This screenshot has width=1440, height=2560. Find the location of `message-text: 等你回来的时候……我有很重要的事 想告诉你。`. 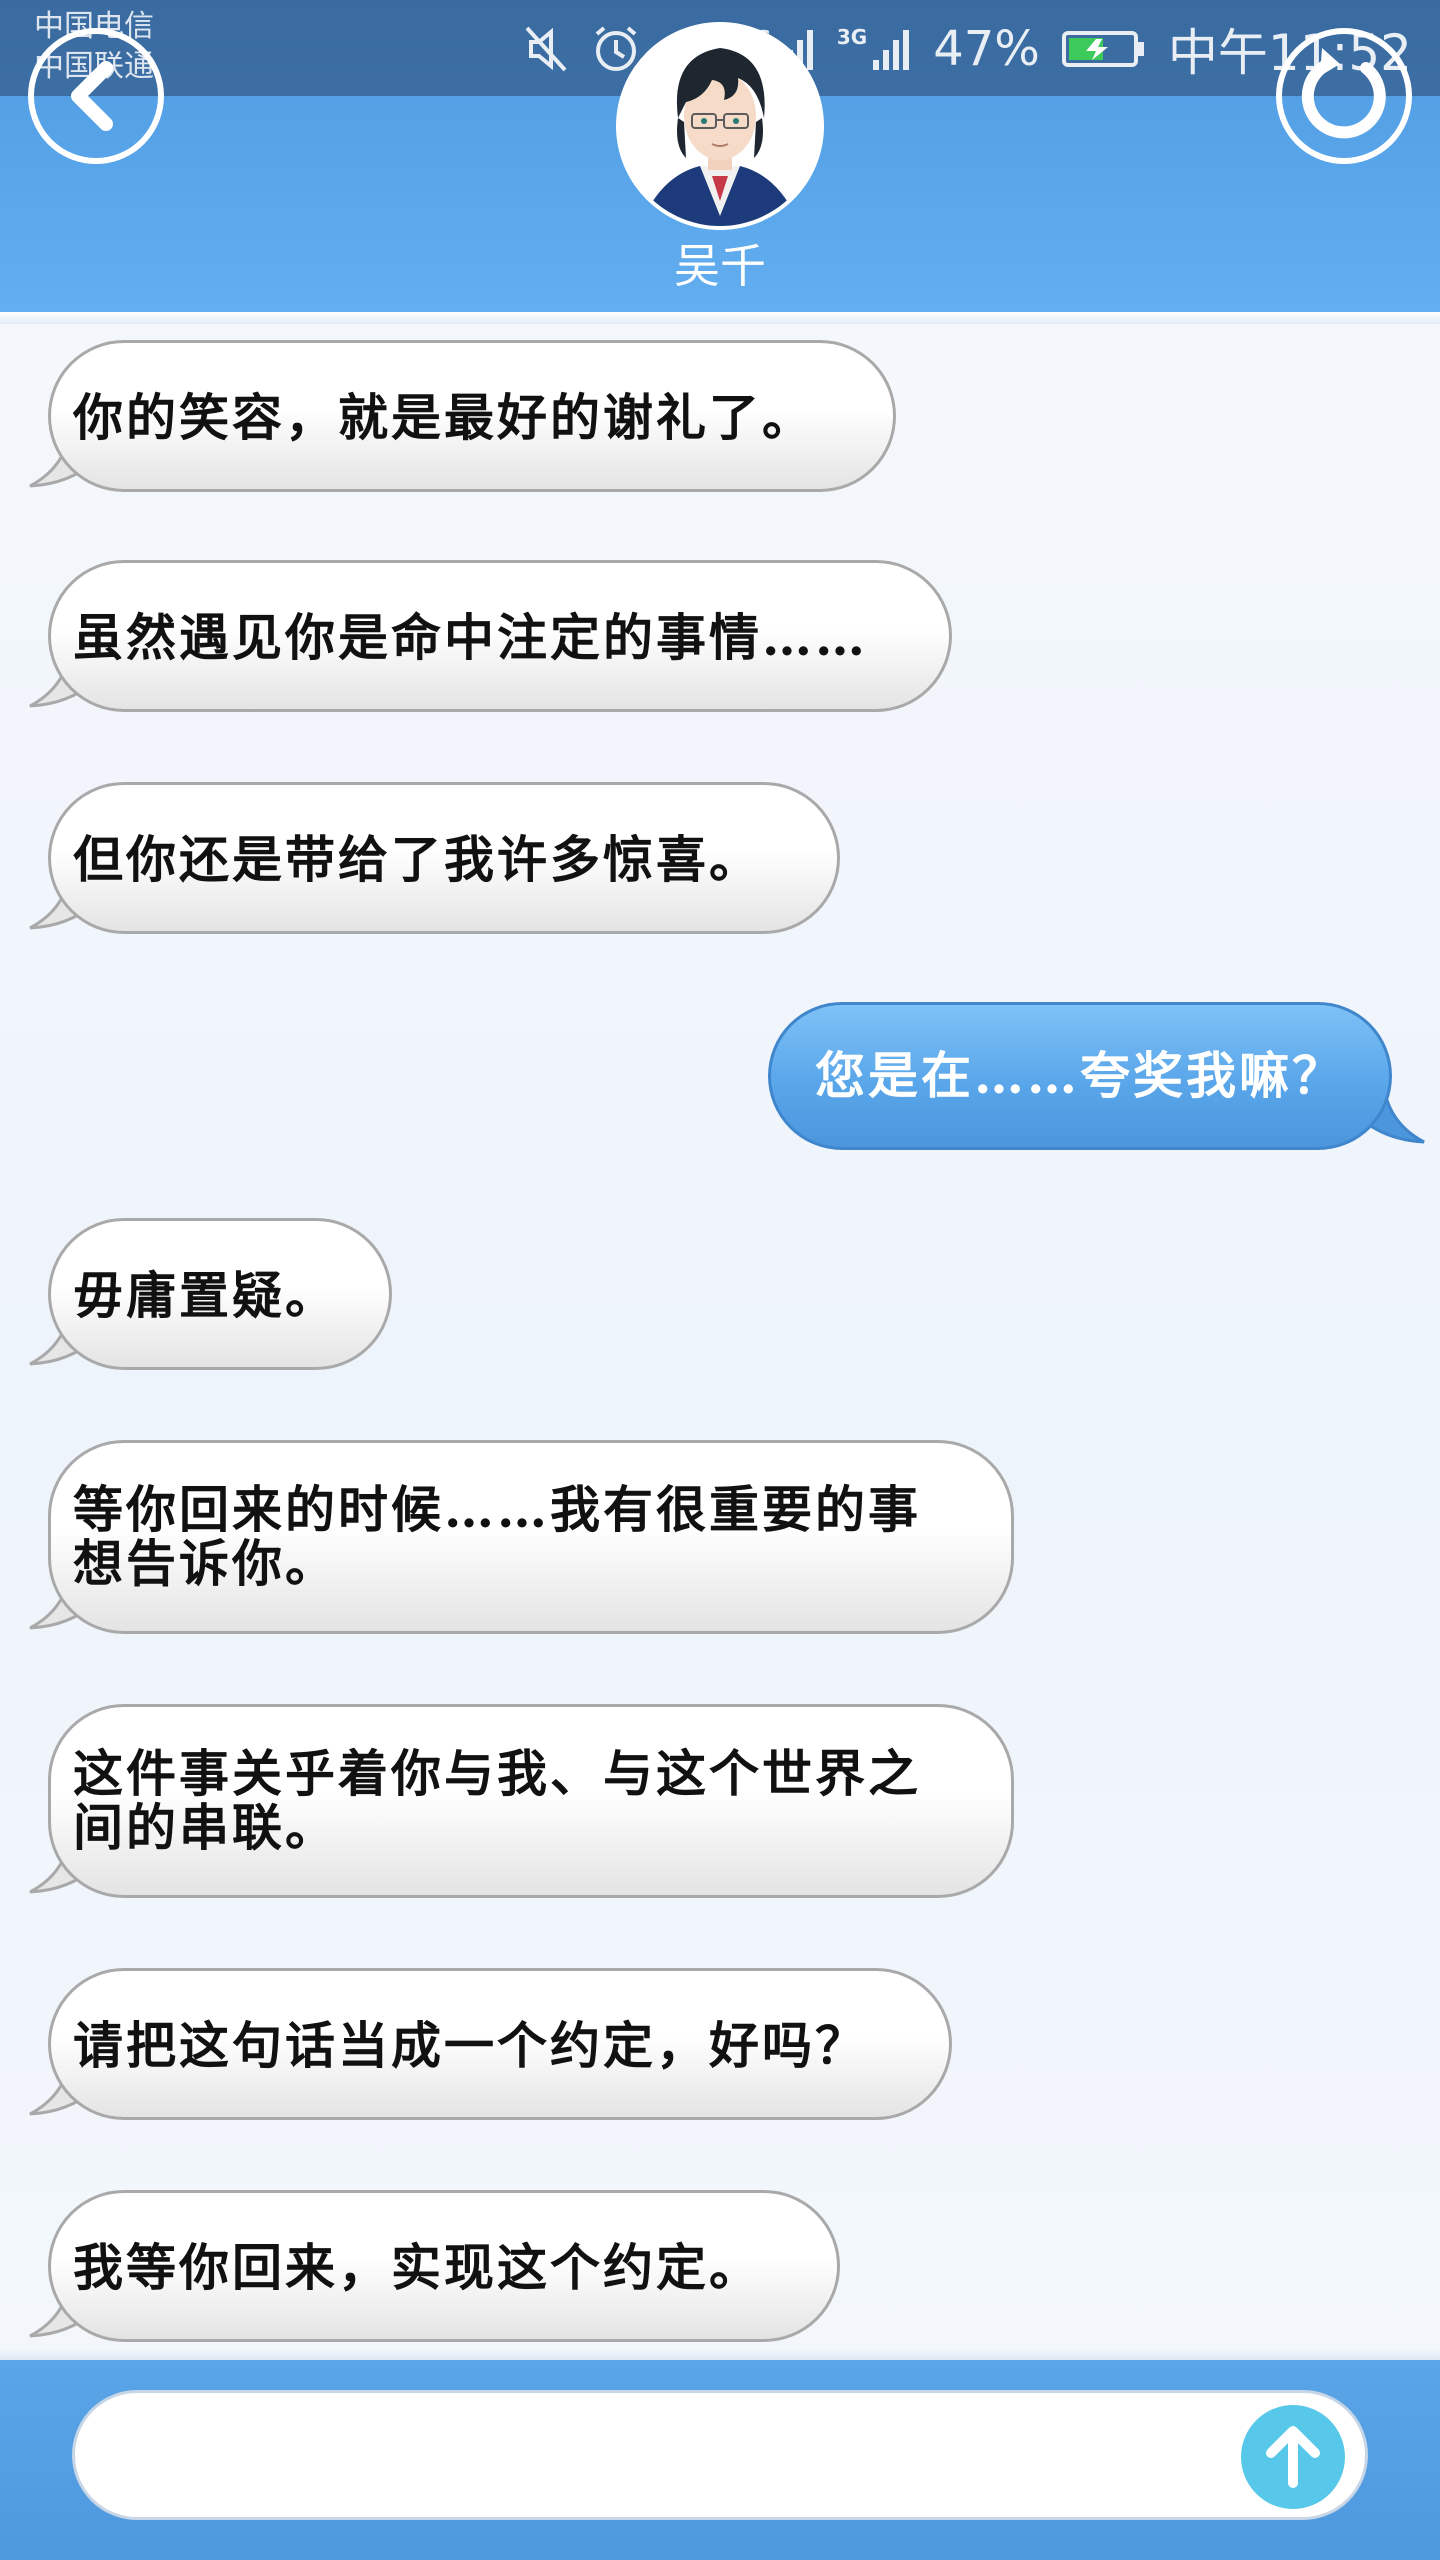

message-text: 等你回来的时候……我有很重要的事 想告诉你。 is located at coordinates (522, 1517).